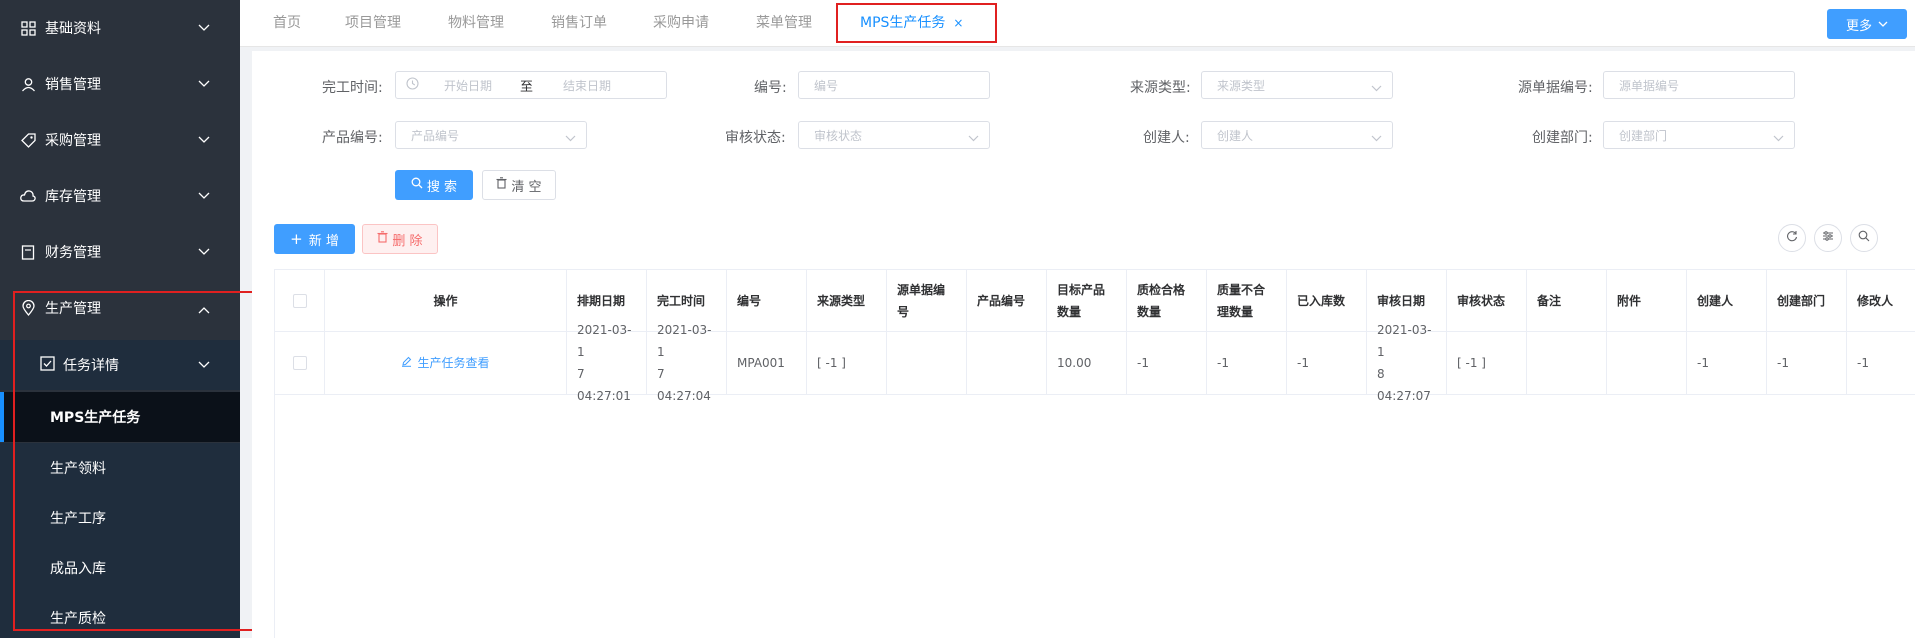 This screenshot has width=1915, height=638. What do you see at coordinates (120, 84) in the screenshot?
I see `sidebar-item-sales: 销售管理` at bounding box center [120, 84].